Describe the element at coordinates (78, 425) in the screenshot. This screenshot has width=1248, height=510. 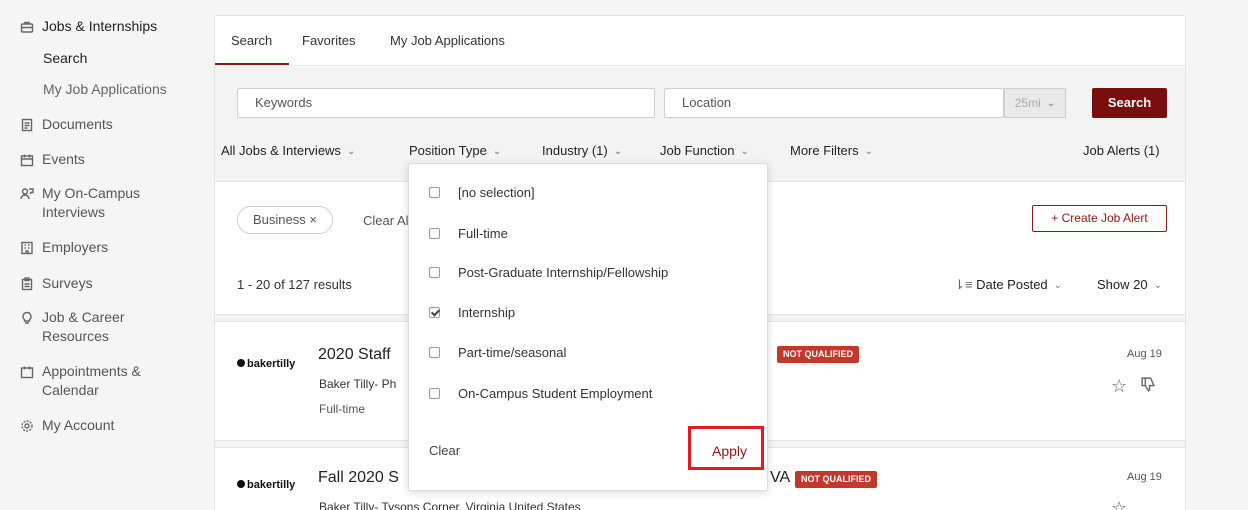
I see `sidebar-item-label: My Account` at that location.